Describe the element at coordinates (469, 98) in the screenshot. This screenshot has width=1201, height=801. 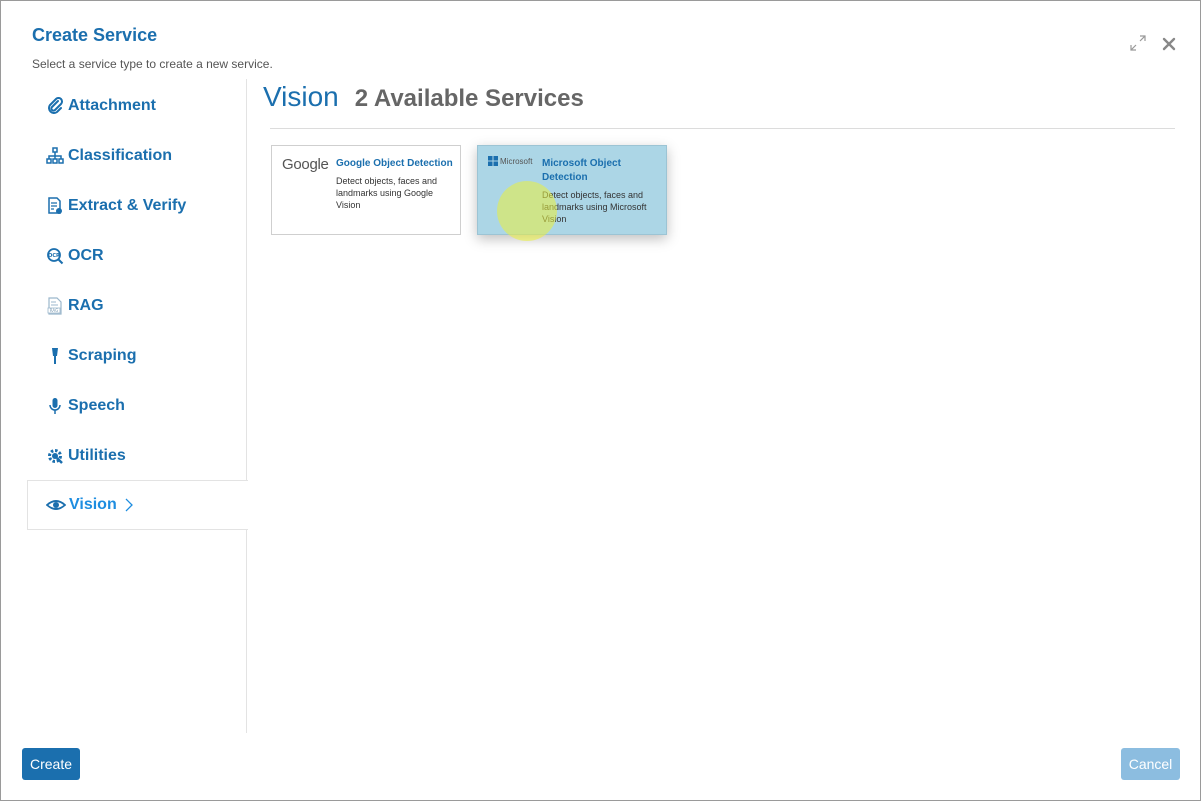
I see `available-services-count: 2 Available Services` at that location.